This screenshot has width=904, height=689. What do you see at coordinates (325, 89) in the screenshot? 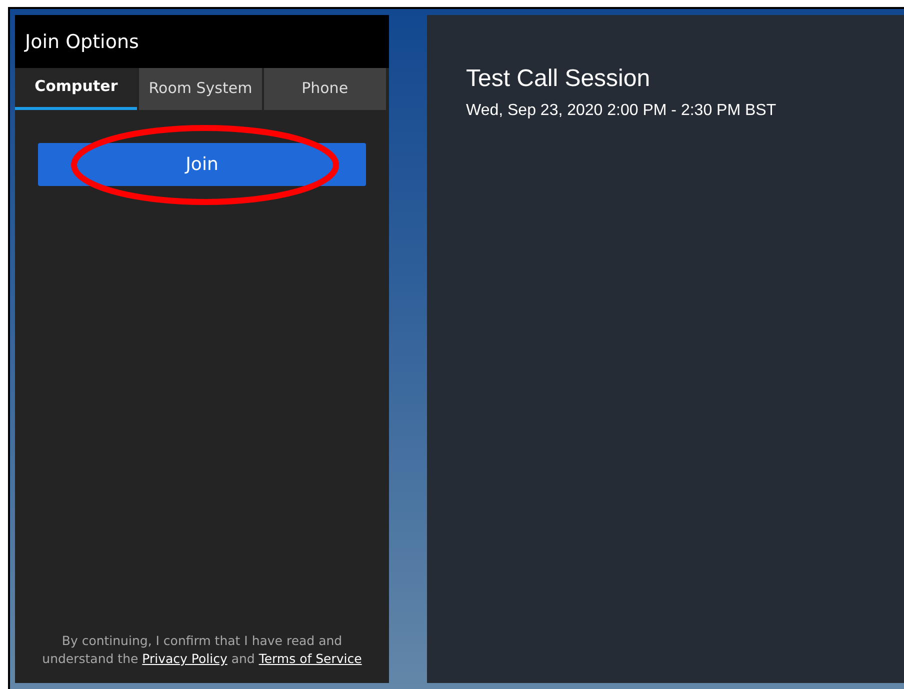
I see `tab: Phone` at bounding box center [325, 89].